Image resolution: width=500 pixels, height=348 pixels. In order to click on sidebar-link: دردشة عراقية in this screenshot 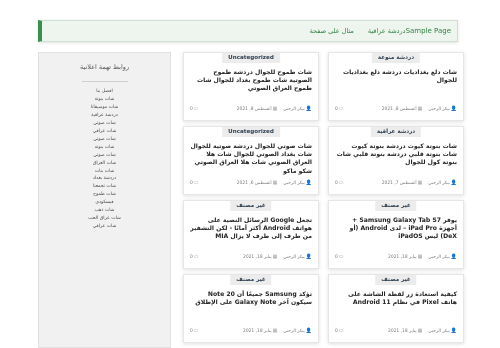, I will do `click(104, 116)`.